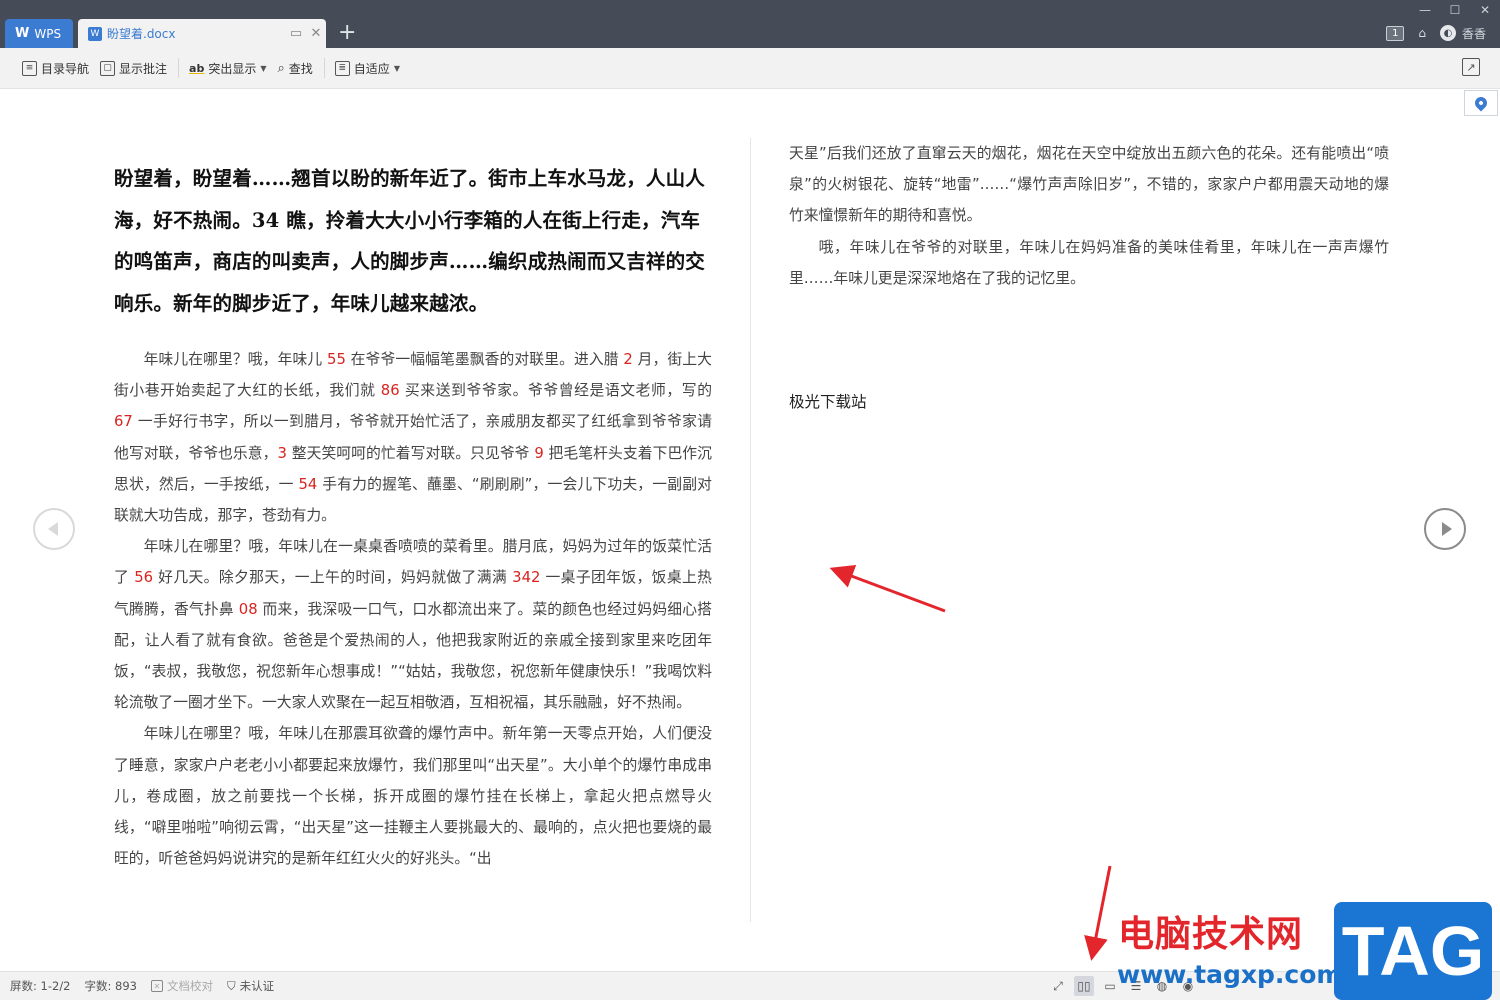 The width and height of the screenshot is (1500, 1000). Describe the element at coordinates (1098, 913) in the screenshot. I see `arrow-to-view-mode` at that location.